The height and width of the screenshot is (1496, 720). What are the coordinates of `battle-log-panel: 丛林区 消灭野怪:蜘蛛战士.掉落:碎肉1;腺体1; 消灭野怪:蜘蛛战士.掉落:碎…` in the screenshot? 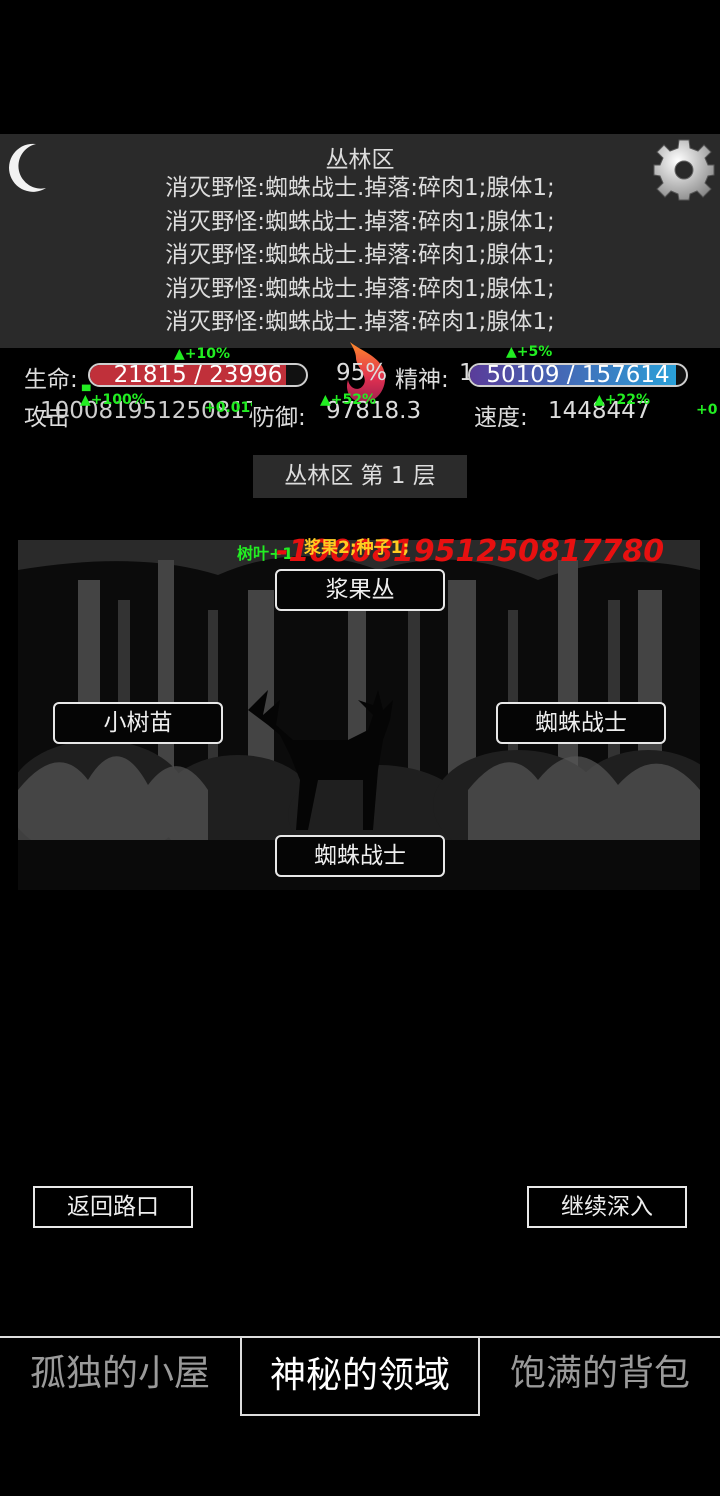 It's located at (360, 241).